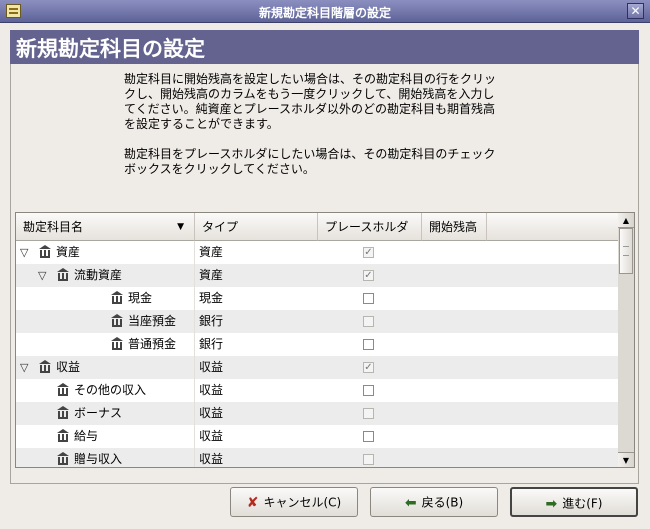  Describe the element at coordinates (105, 227) in the screenshot. I see `column-header-name: 勘定科目名 ▼` at that location.